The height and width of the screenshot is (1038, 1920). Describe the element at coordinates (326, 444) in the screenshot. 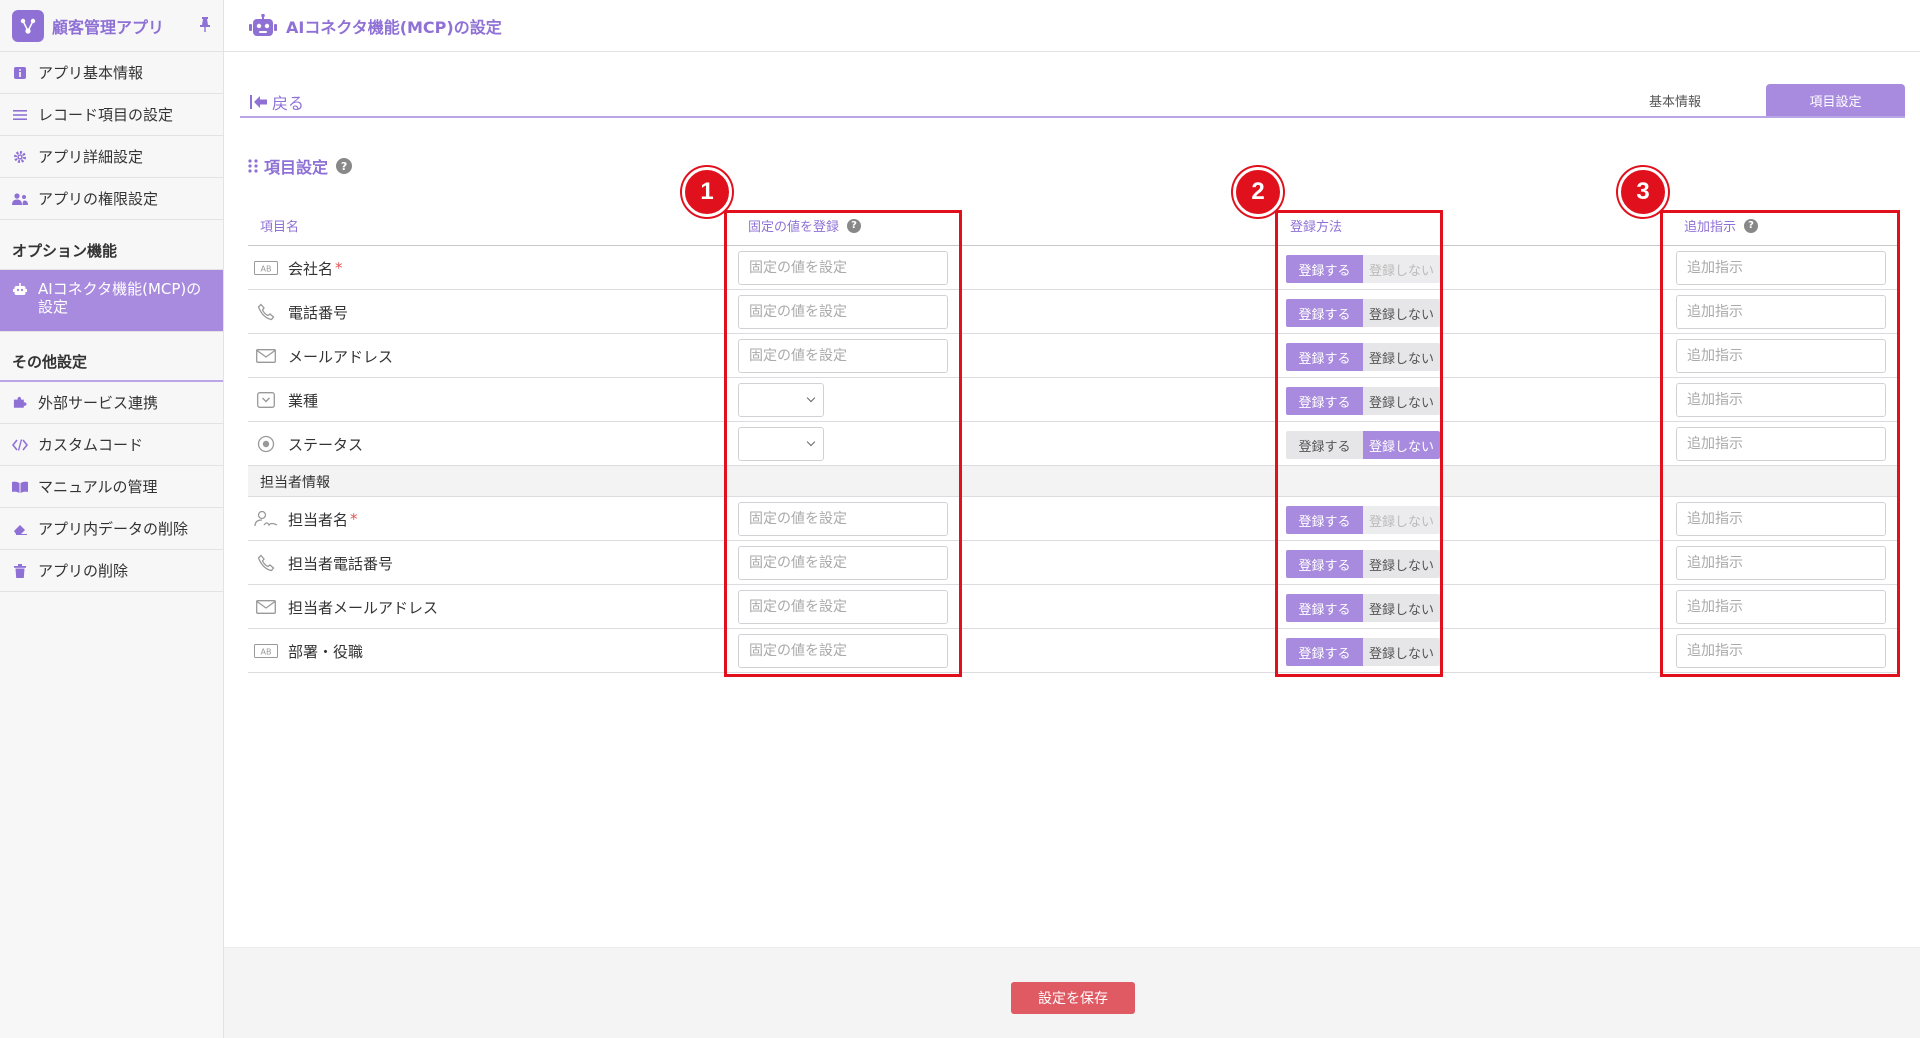

I see `field-label: ステータス` at that location.